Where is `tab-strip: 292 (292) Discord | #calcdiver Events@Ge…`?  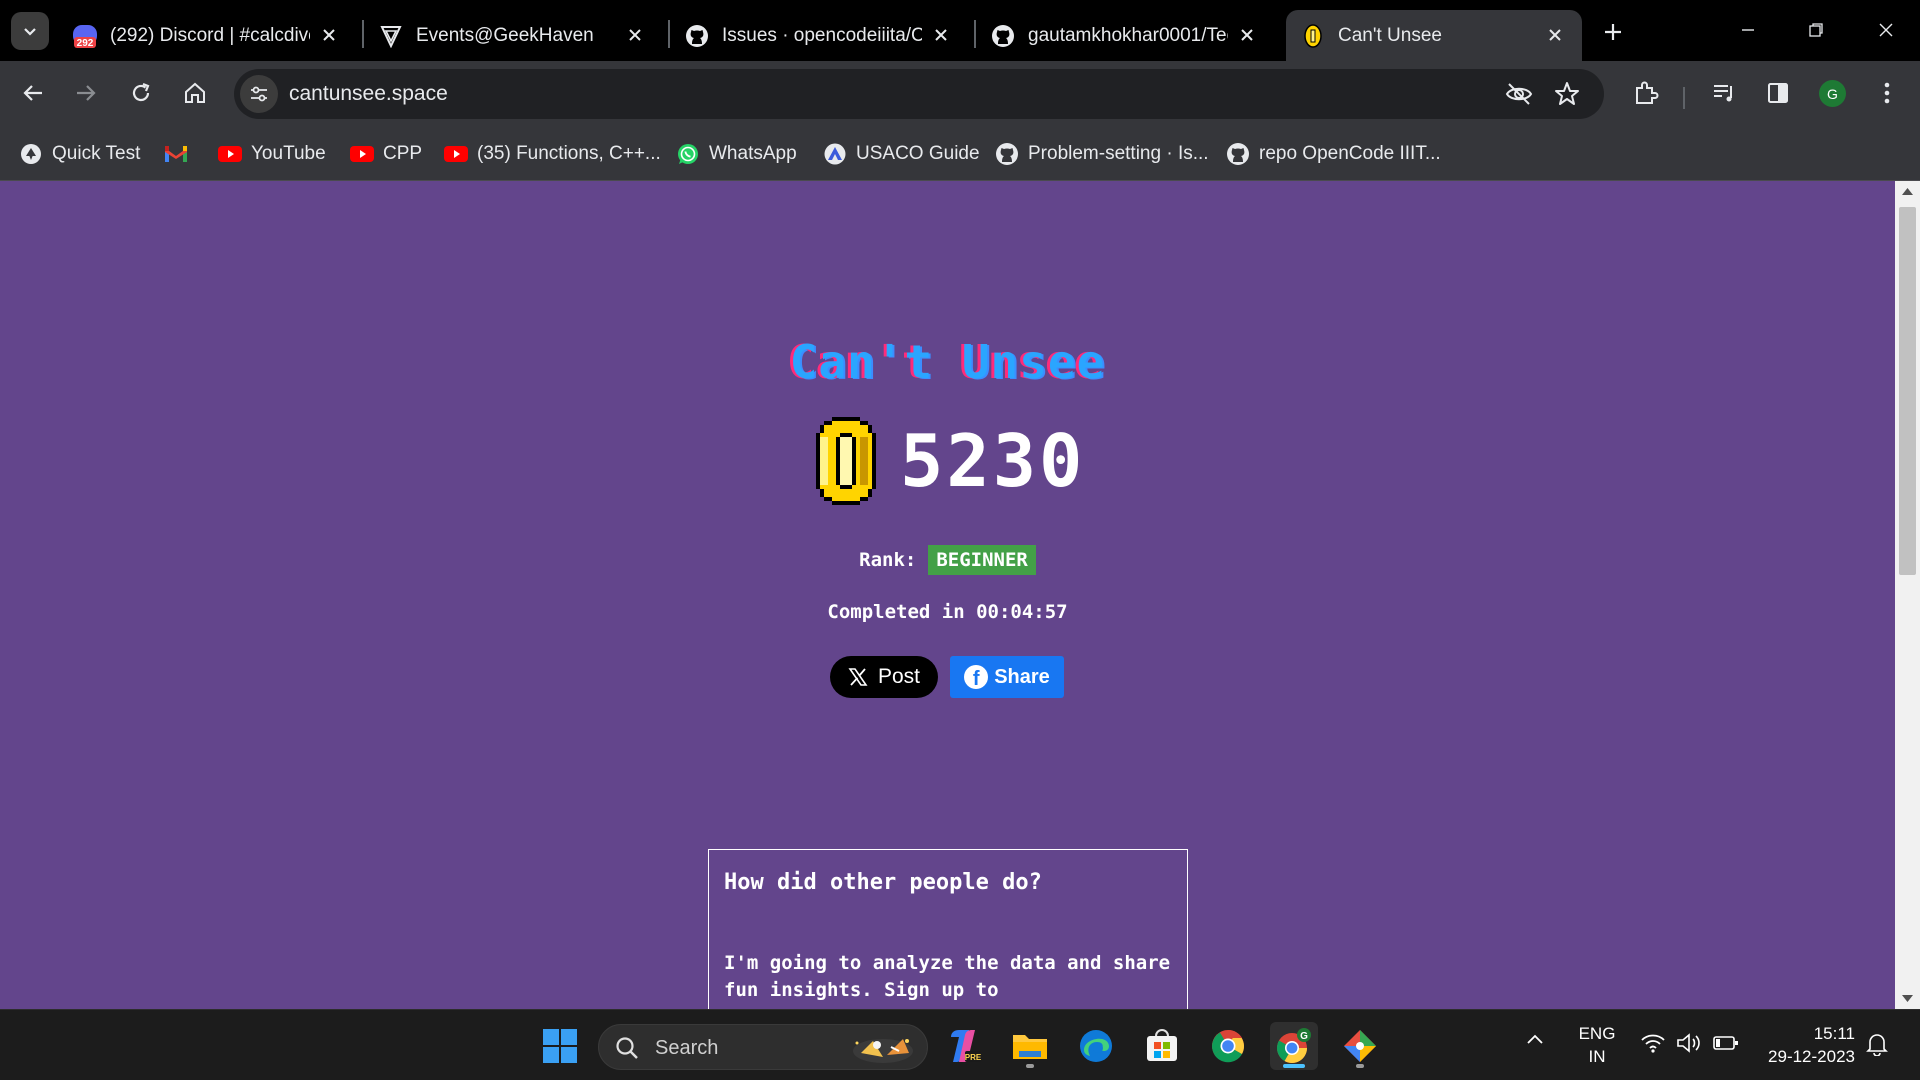 tab-strip: 292 (292) Discord | #calcdiver Events@Ge… is located at coordinates (960, 30).